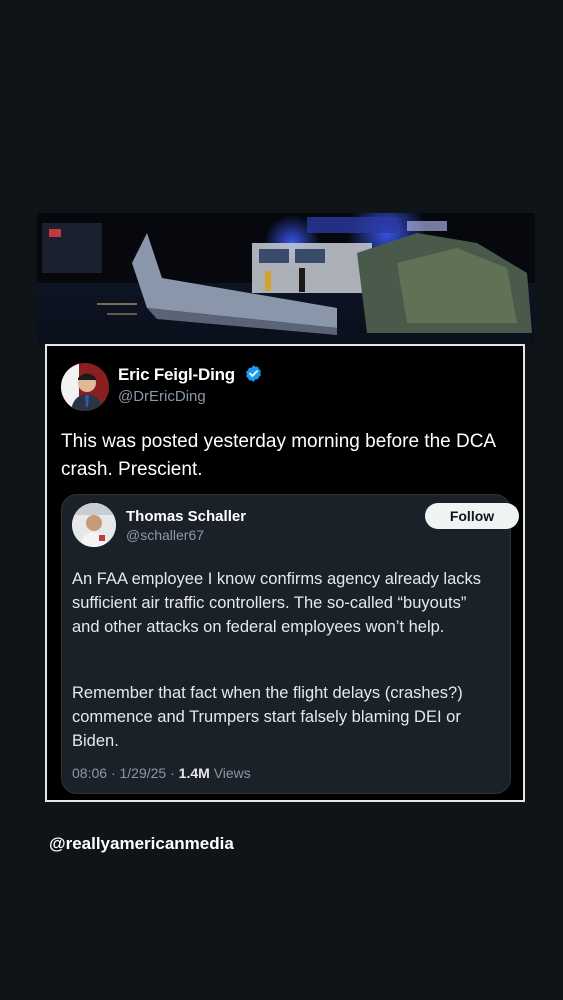  I want to click on tweet-metadata: 08:06 · 1/29/25 · 1.4M Views, so click(161, 773).